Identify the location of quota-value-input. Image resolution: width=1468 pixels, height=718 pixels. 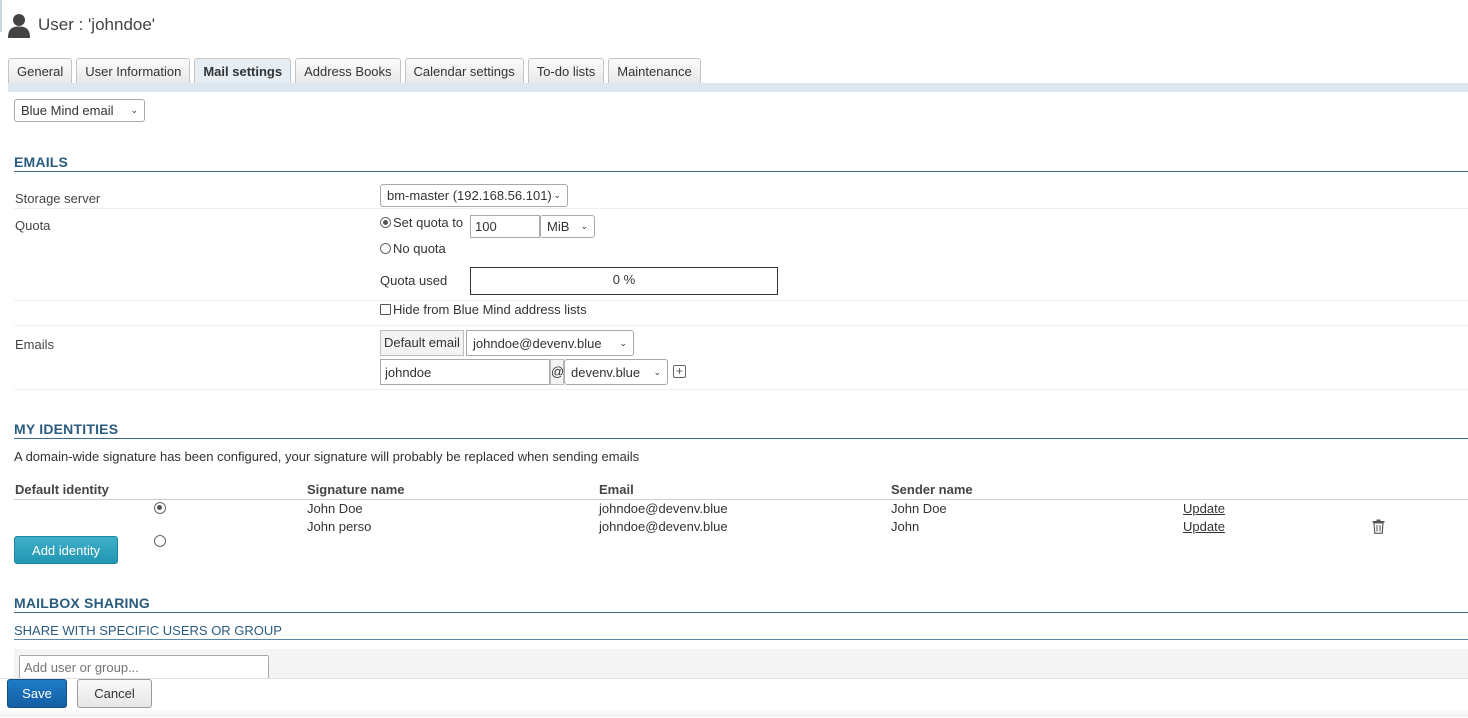
(505, 226).